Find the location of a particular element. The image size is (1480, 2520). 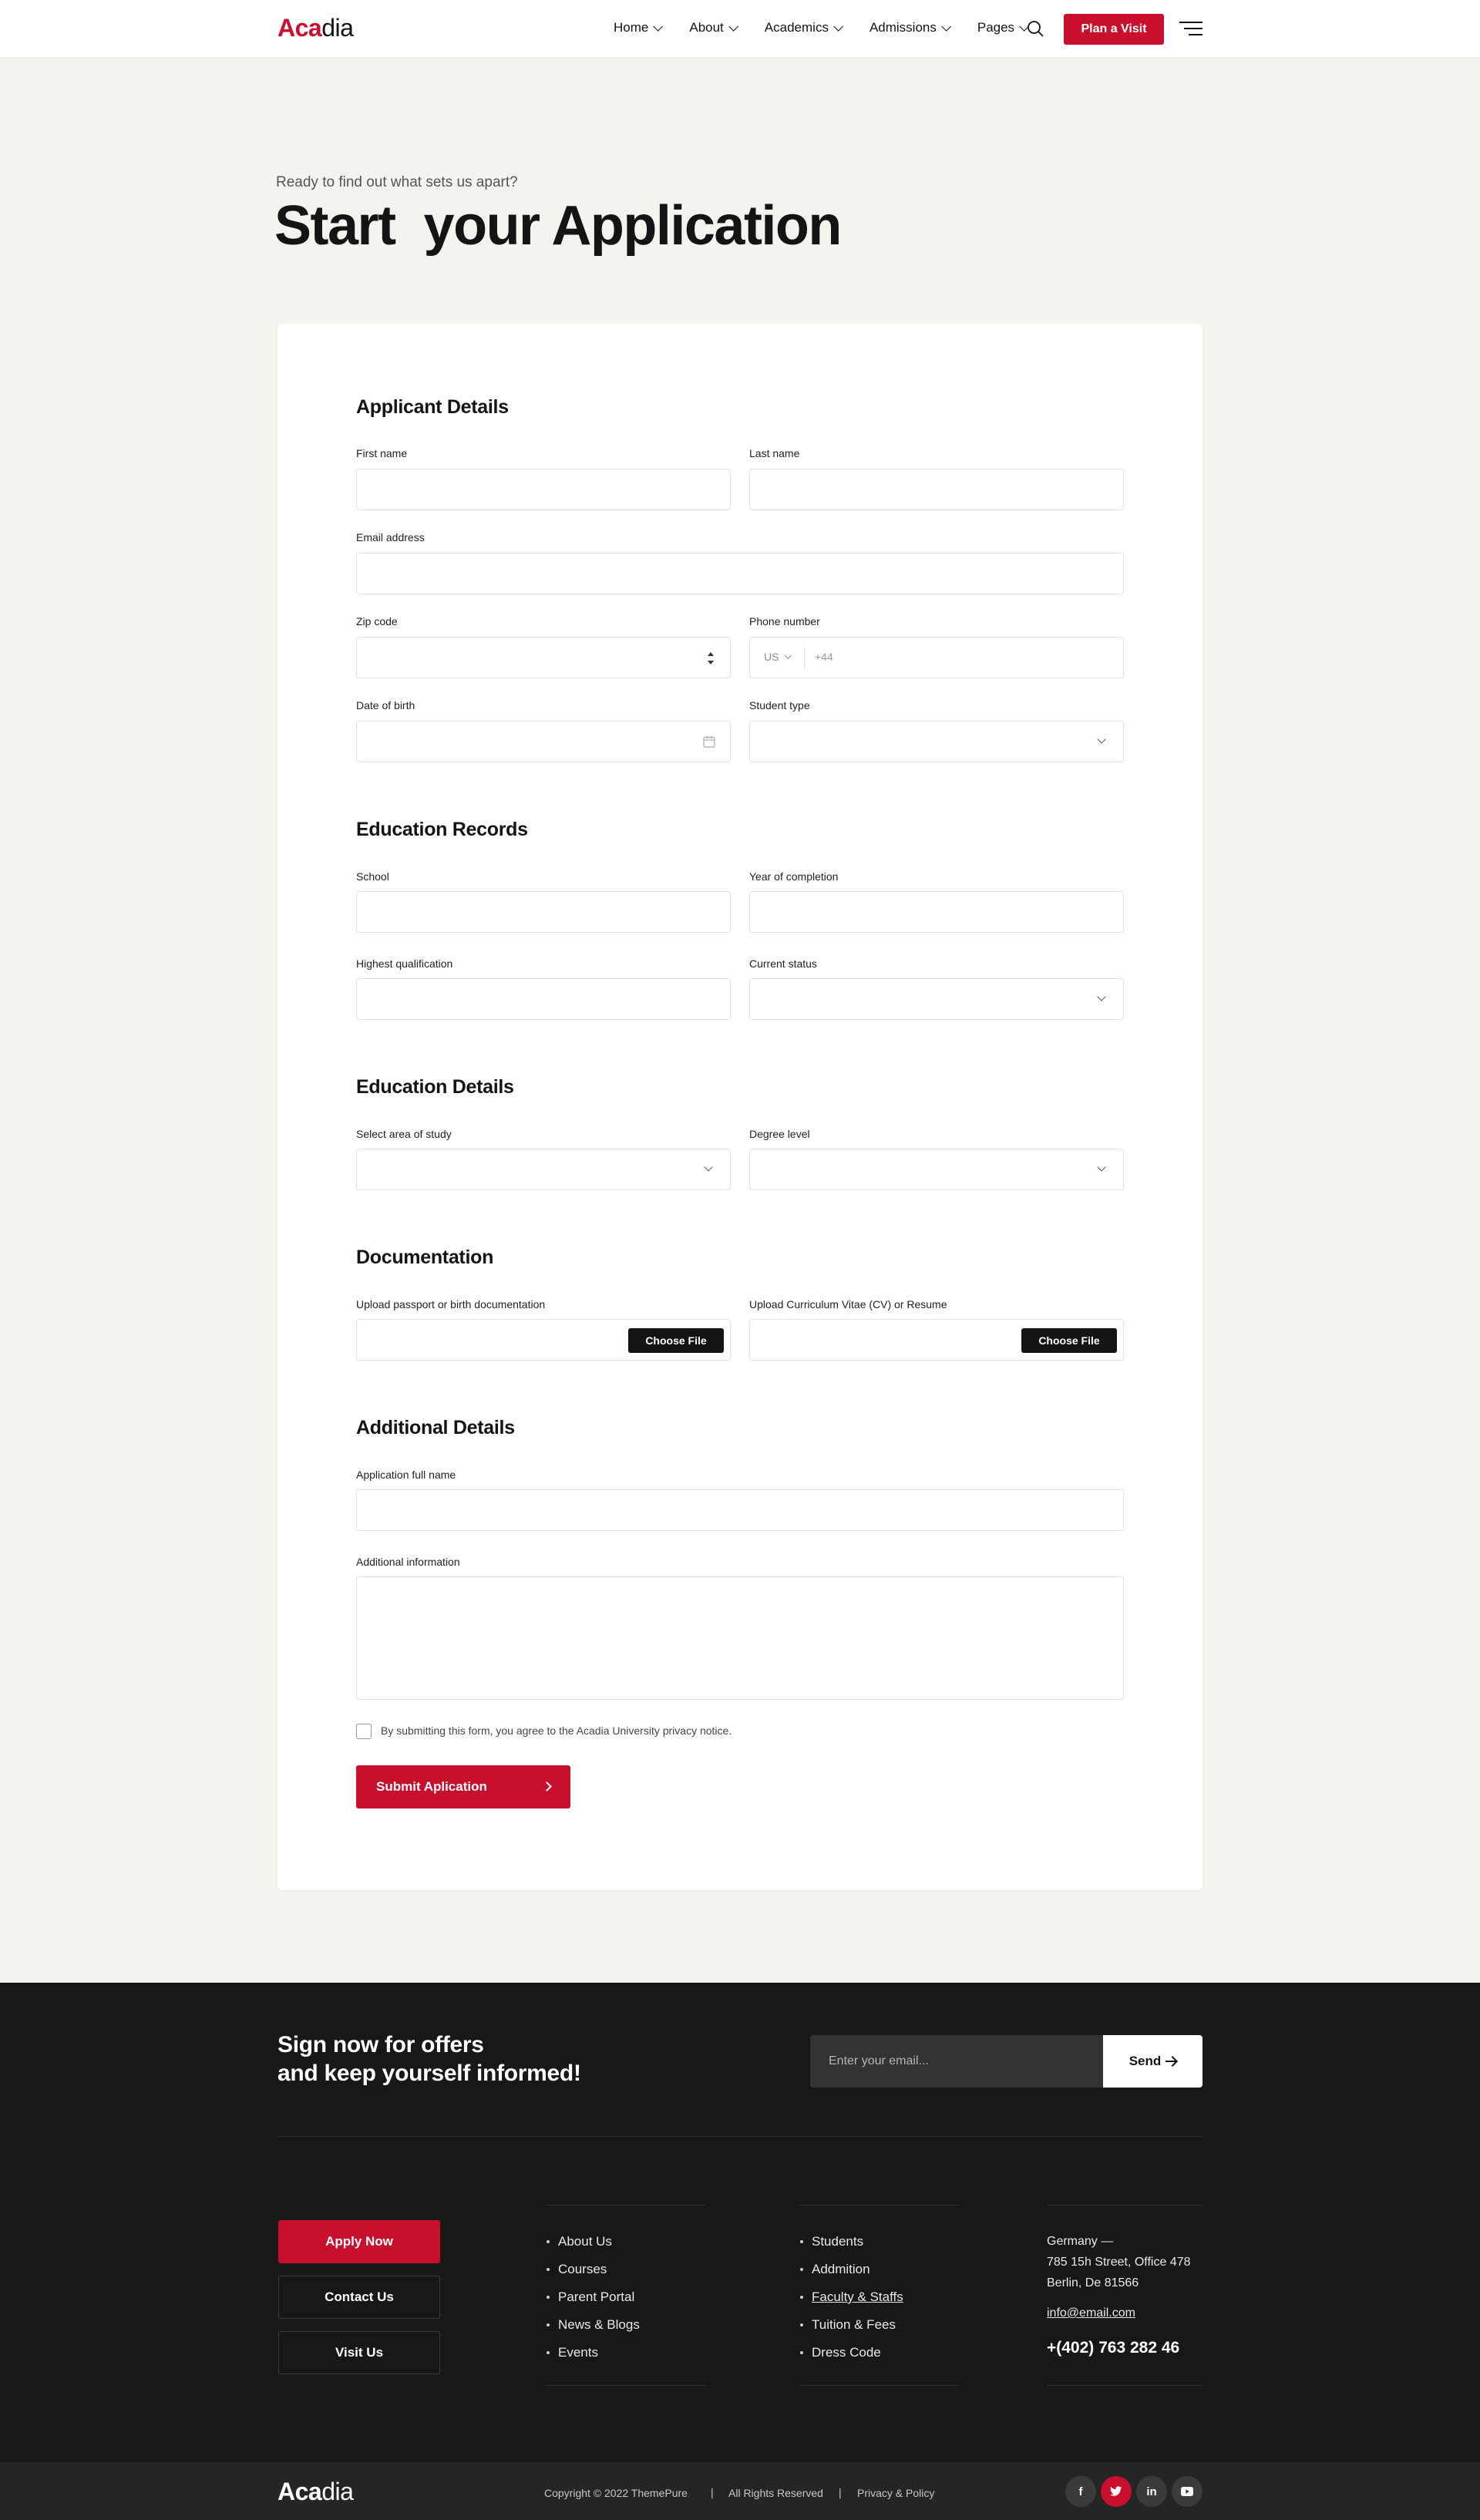

status-label: Current status is located at coordinates (783, 964).